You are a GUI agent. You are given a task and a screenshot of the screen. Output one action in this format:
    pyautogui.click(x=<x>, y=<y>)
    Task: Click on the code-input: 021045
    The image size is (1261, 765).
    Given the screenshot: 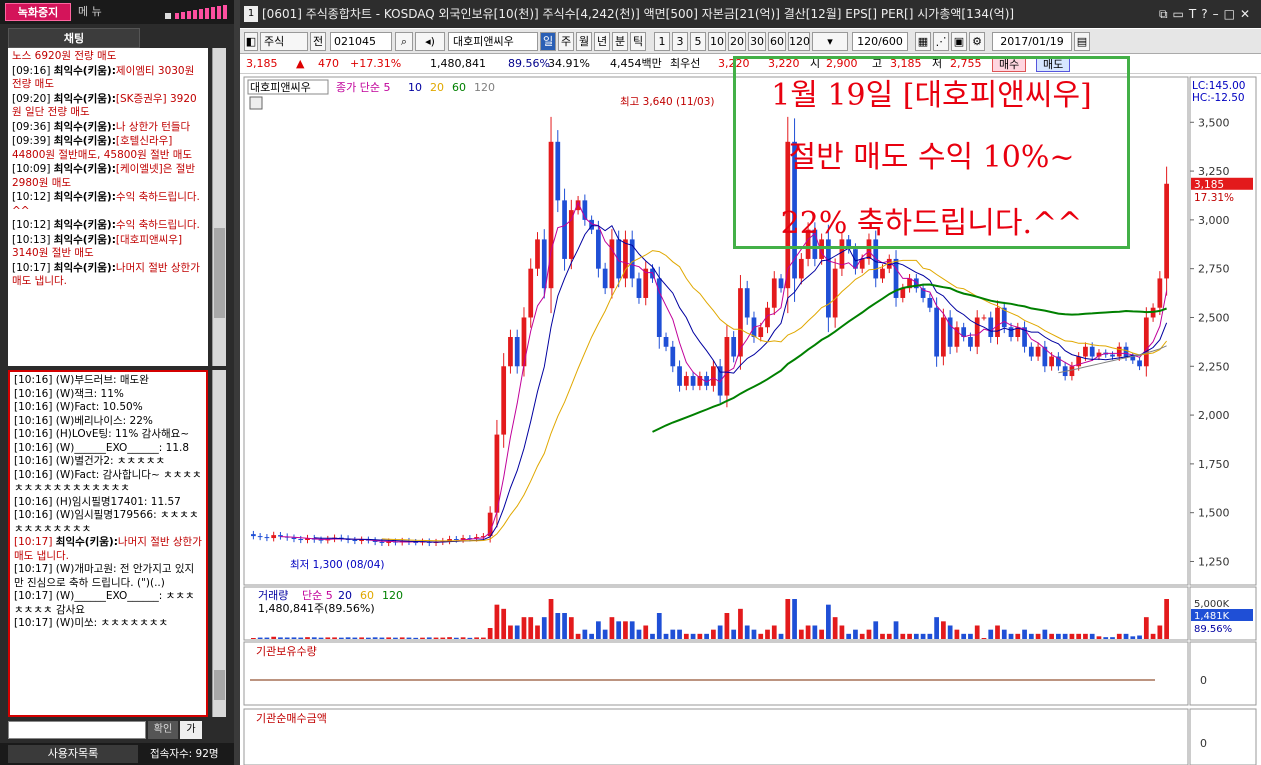 What is the action you would take?
    pyautogui.click(x=361, y=41)
    